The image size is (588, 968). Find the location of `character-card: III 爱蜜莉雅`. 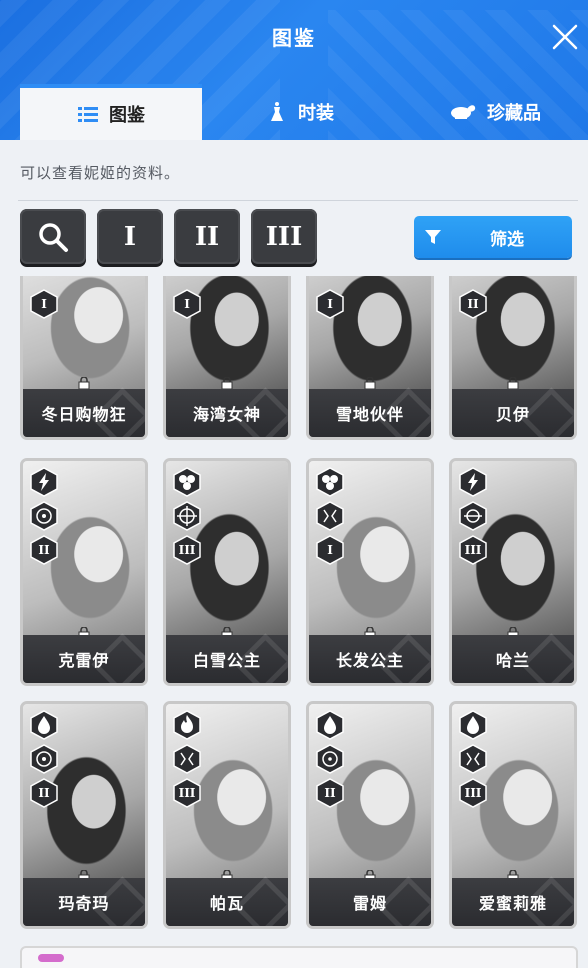

character-card: III 爱蜜莉雅 is located at coordinates (513, 815).